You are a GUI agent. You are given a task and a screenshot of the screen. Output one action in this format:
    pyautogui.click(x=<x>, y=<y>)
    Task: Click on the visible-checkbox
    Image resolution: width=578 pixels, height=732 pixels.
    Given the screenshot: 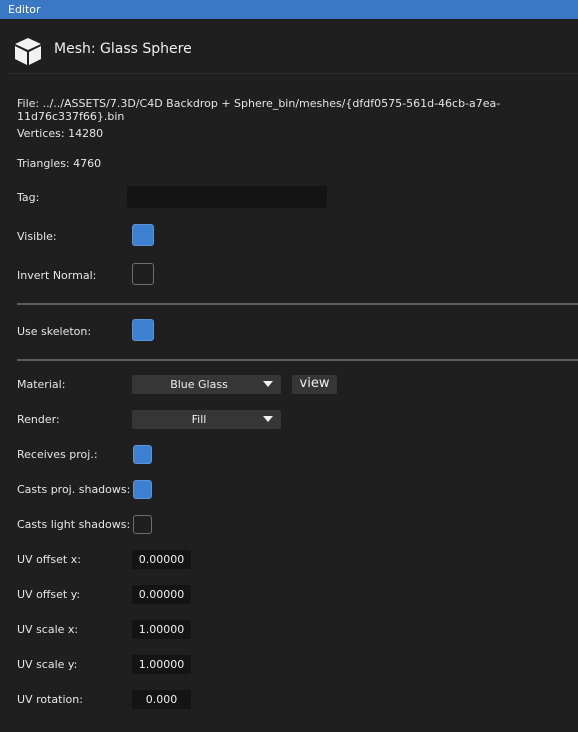 What is the action you would take?
    pyautogui.click(x=143, y=235)
    